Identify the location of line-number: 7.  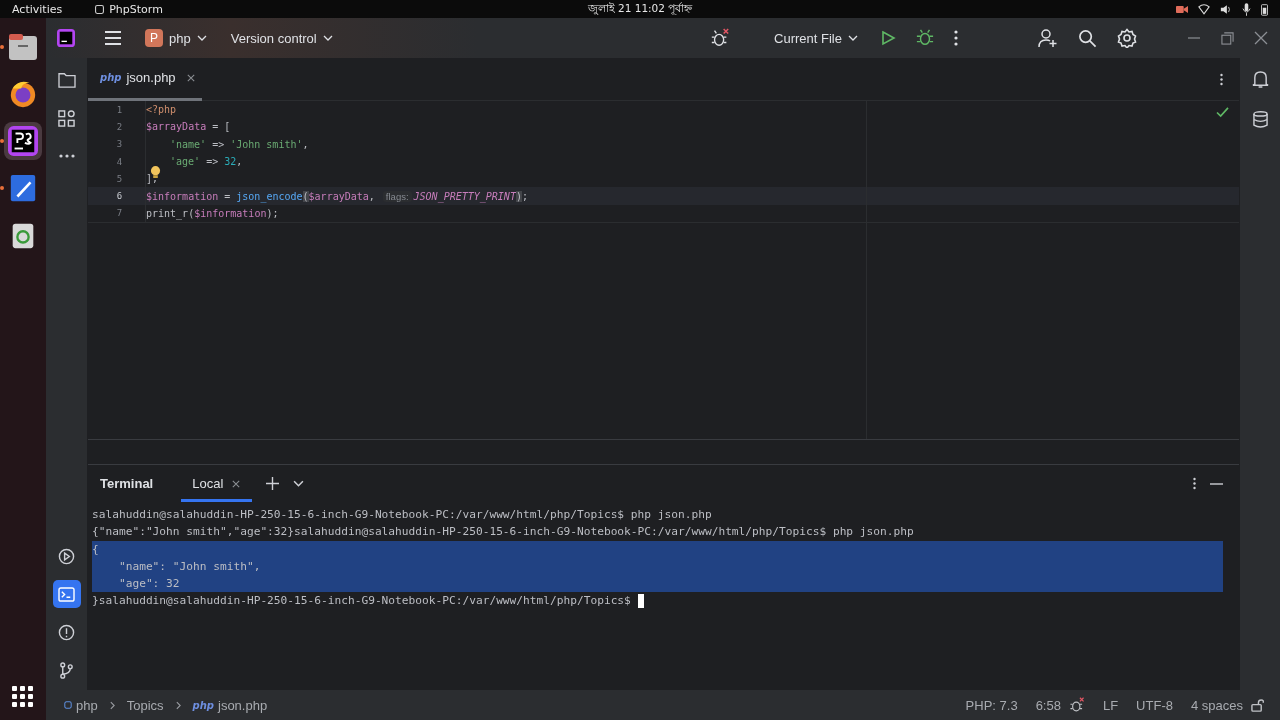
(117, 213).